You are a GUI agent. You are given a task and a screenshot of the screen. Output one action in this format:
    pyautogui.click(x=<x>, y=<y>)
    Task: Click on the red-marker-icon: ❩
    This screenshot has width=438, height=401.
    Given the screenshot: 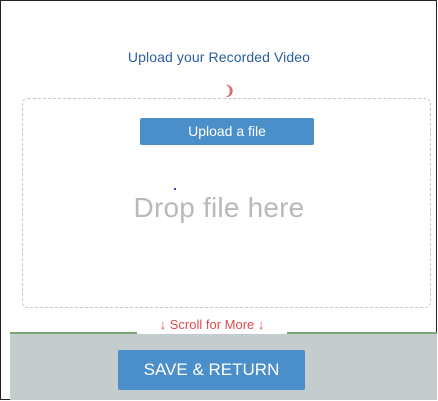 What is the action you would take?
    pyautogui.click(x=229, y=90)
    